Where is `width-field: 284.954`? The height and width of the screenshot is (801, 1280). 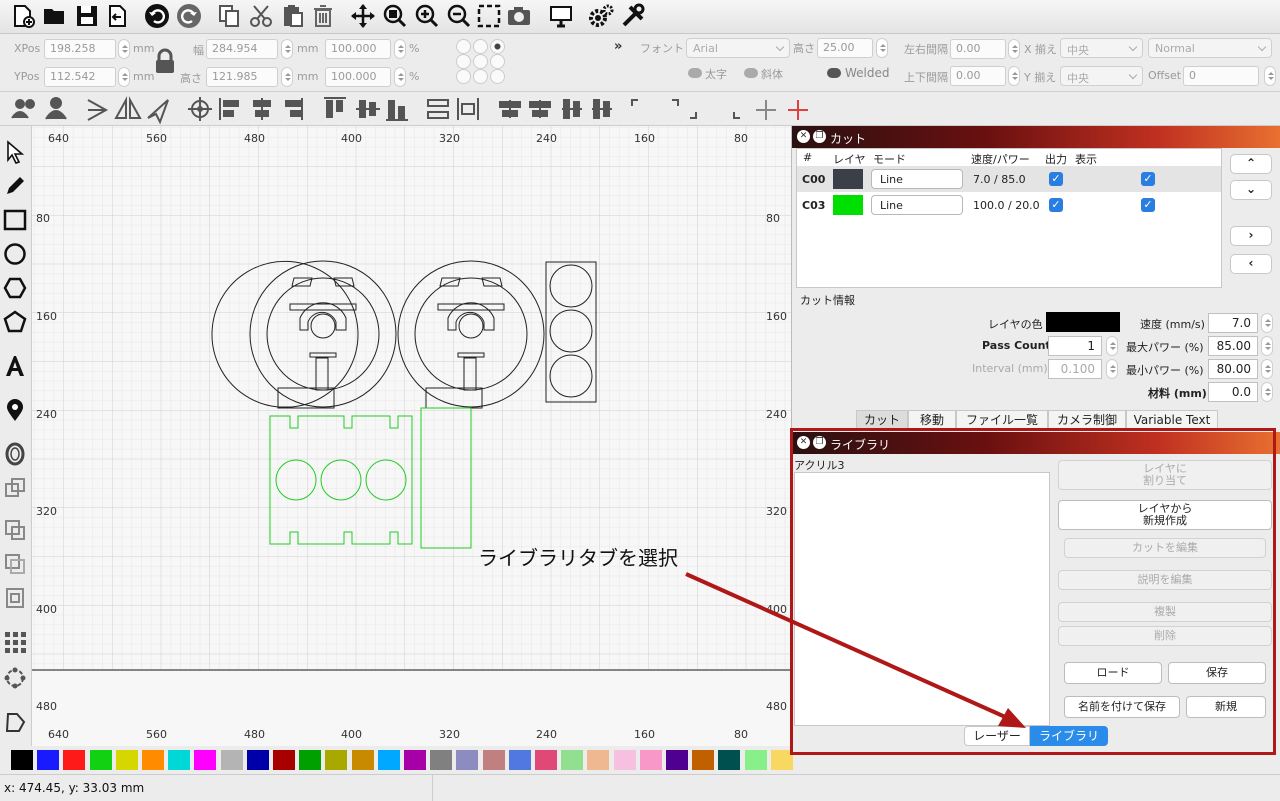 width-field: 284.954 is located at coordinates (242, 49).